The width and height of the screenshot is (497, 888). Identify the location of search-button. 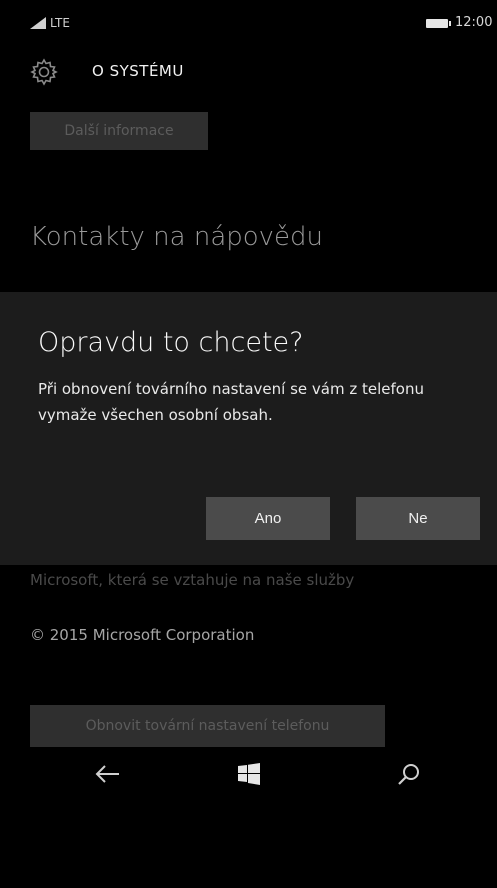
(409, 774).